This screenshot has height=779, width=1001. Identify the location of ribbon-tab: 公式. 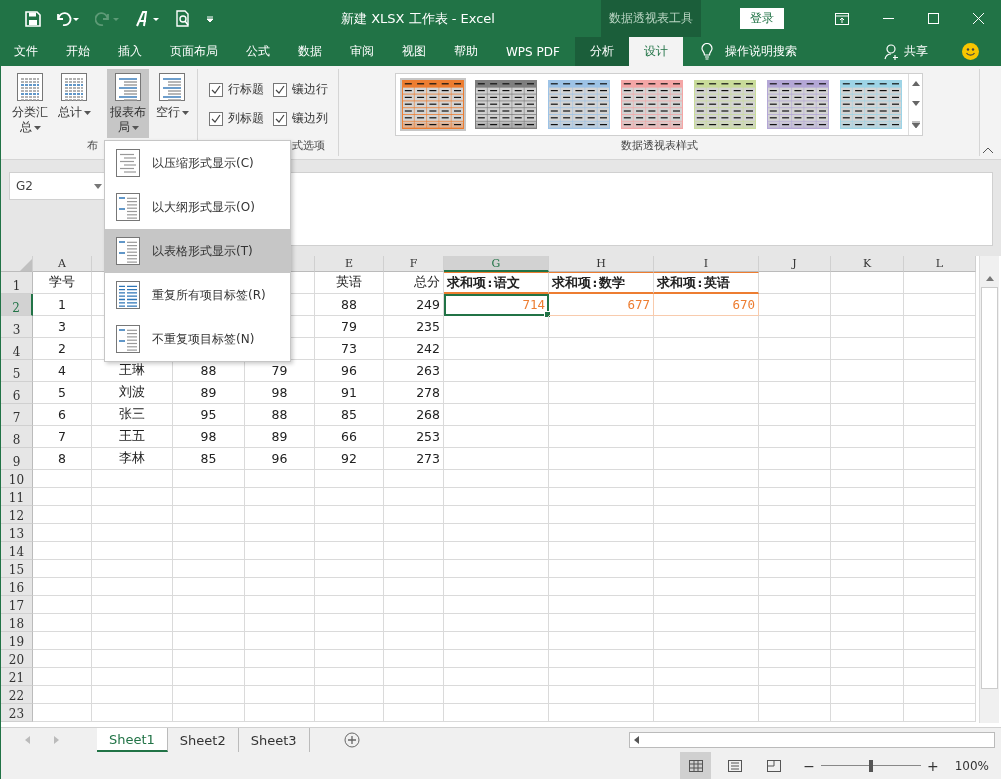
(257, 51).